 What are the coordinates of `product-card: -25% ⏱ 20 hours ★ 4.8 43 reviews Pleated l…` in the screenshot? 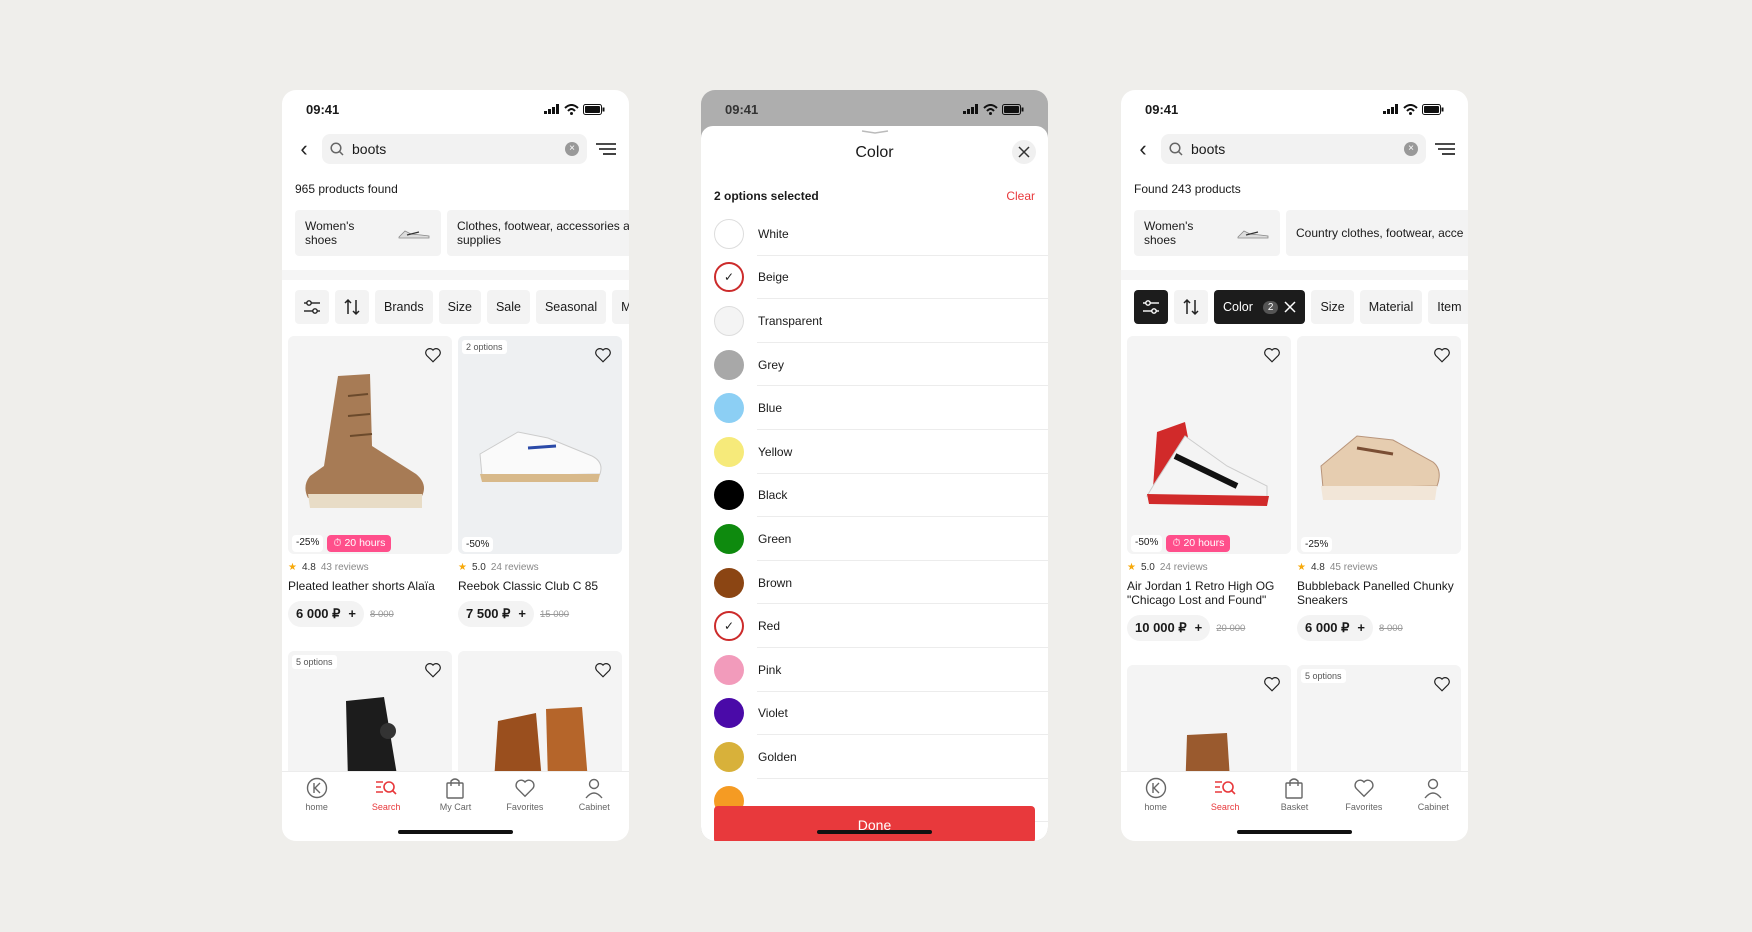 It's located at (370, 481).